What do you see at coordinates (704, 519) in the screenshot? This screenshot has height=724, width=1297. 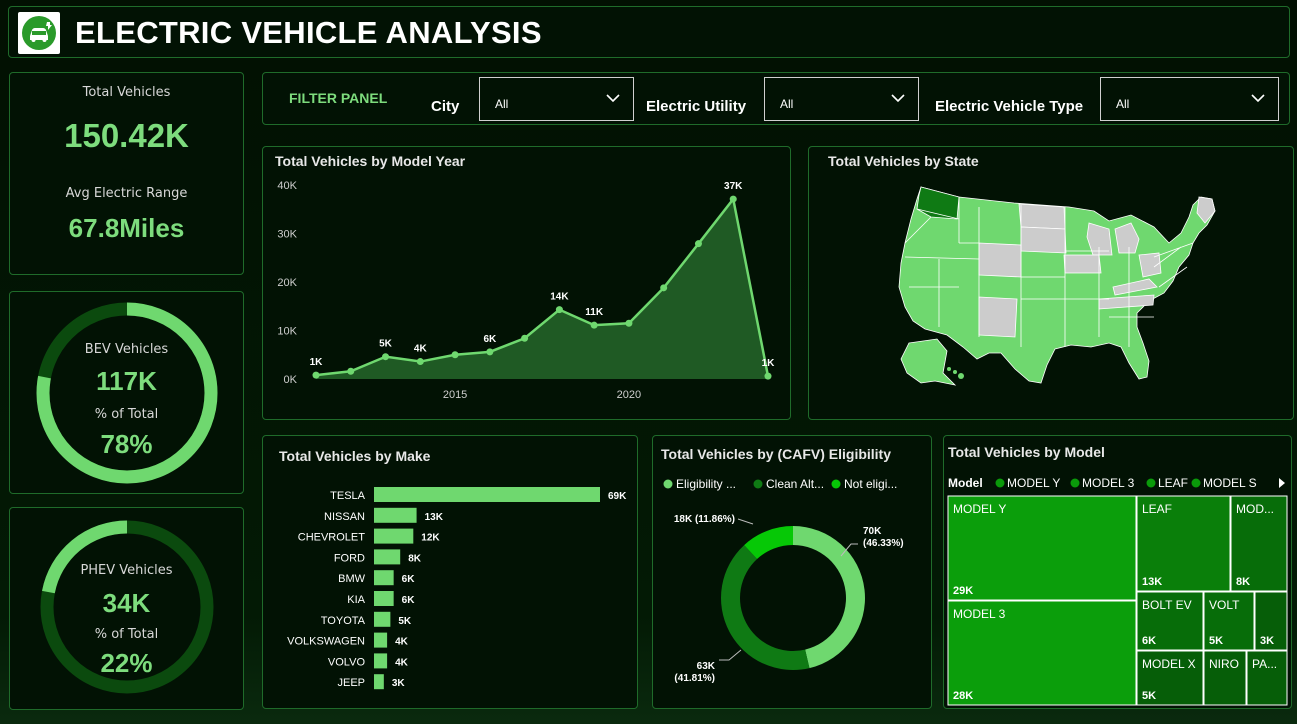 I see `slice-label: 18K (11.86%)` at bounding box center [704, 519].